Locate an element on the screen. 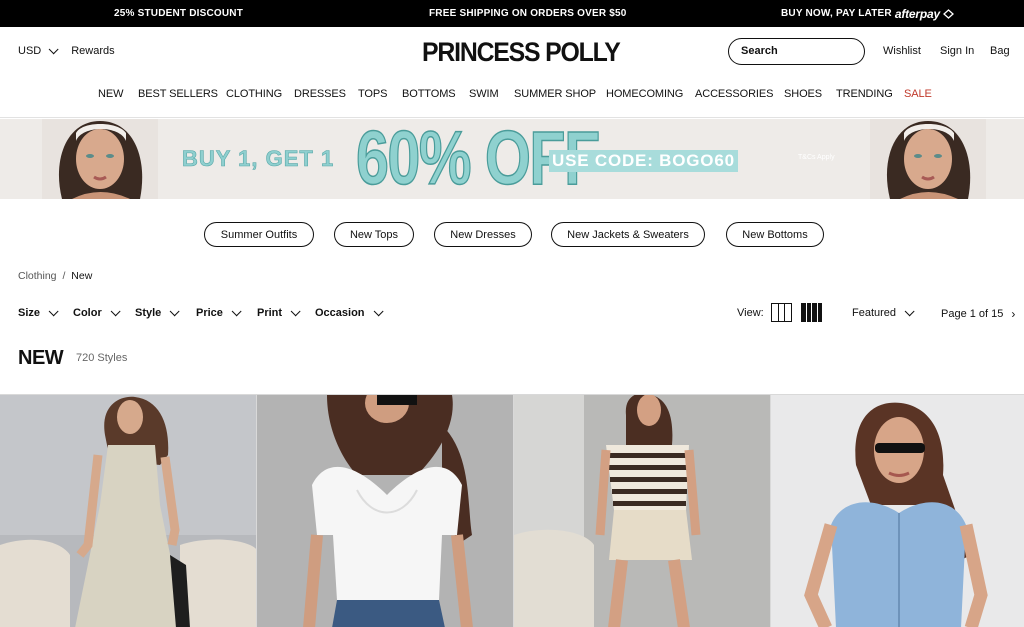 The height and width of the screenshot is (627, 1024). quick-link-summer-outfits: Summer Outfits is located at coordinates (259, 234).